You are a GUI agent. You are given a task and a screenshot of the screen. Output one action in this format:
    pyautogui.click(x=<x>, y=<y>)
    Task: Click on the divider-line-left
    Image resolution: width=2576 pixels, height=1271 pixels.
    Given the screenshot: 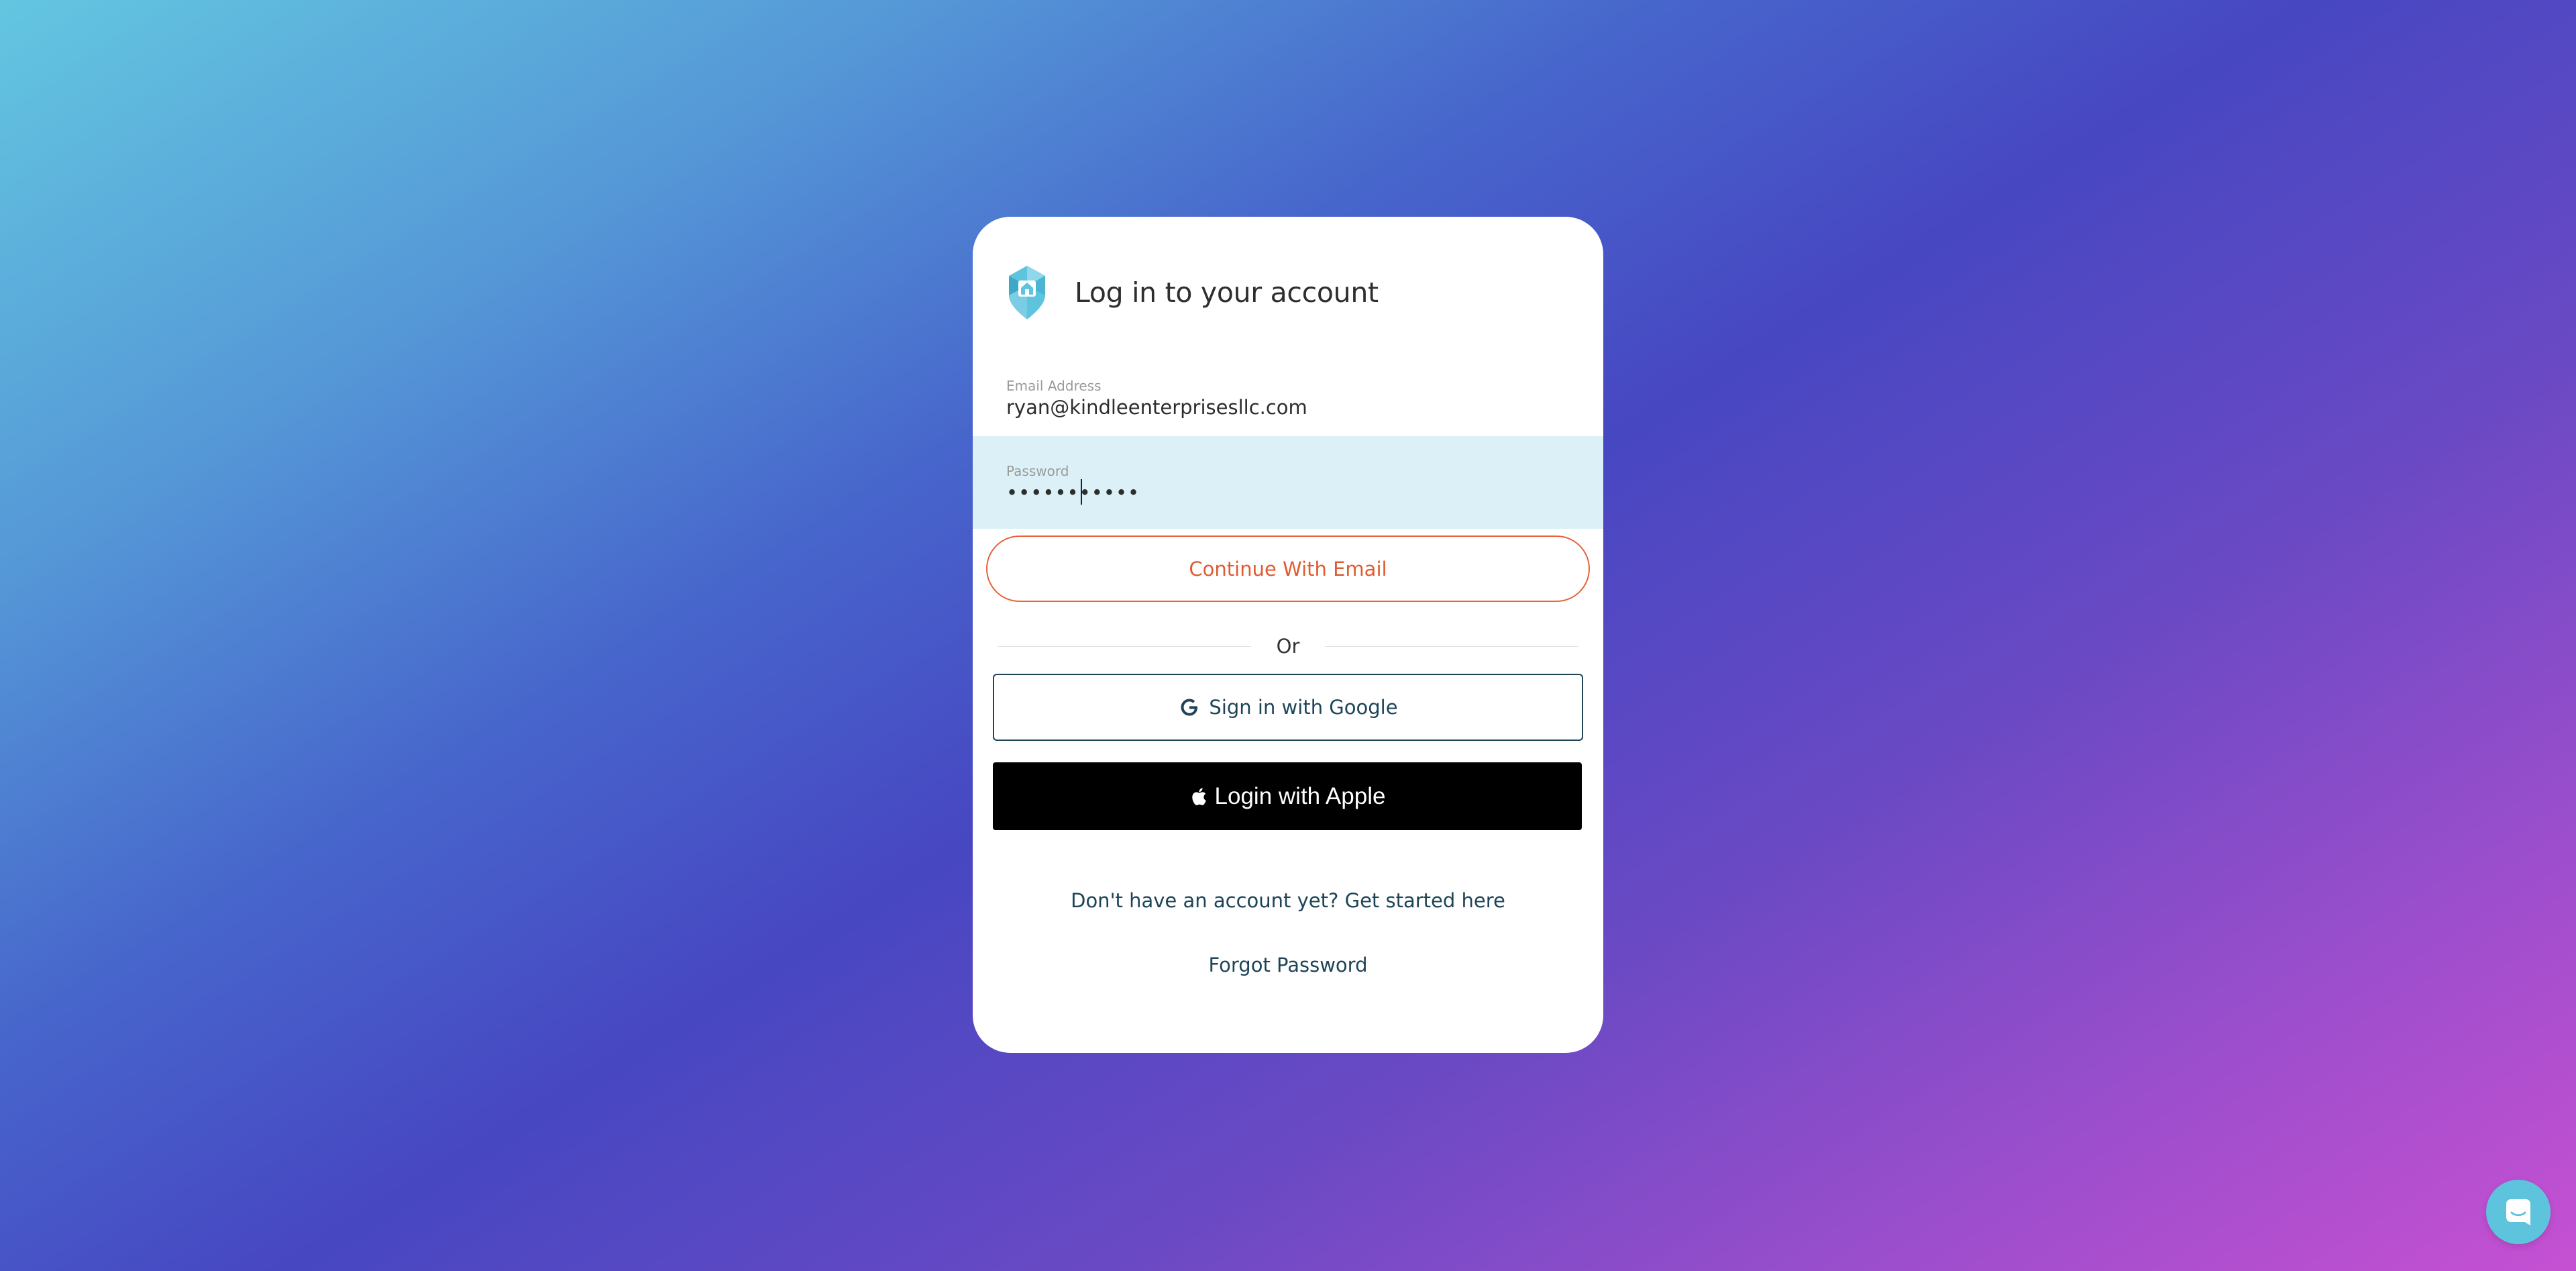 What is the action you would take?
    pyautogui.click(x=1124, y=646)
    